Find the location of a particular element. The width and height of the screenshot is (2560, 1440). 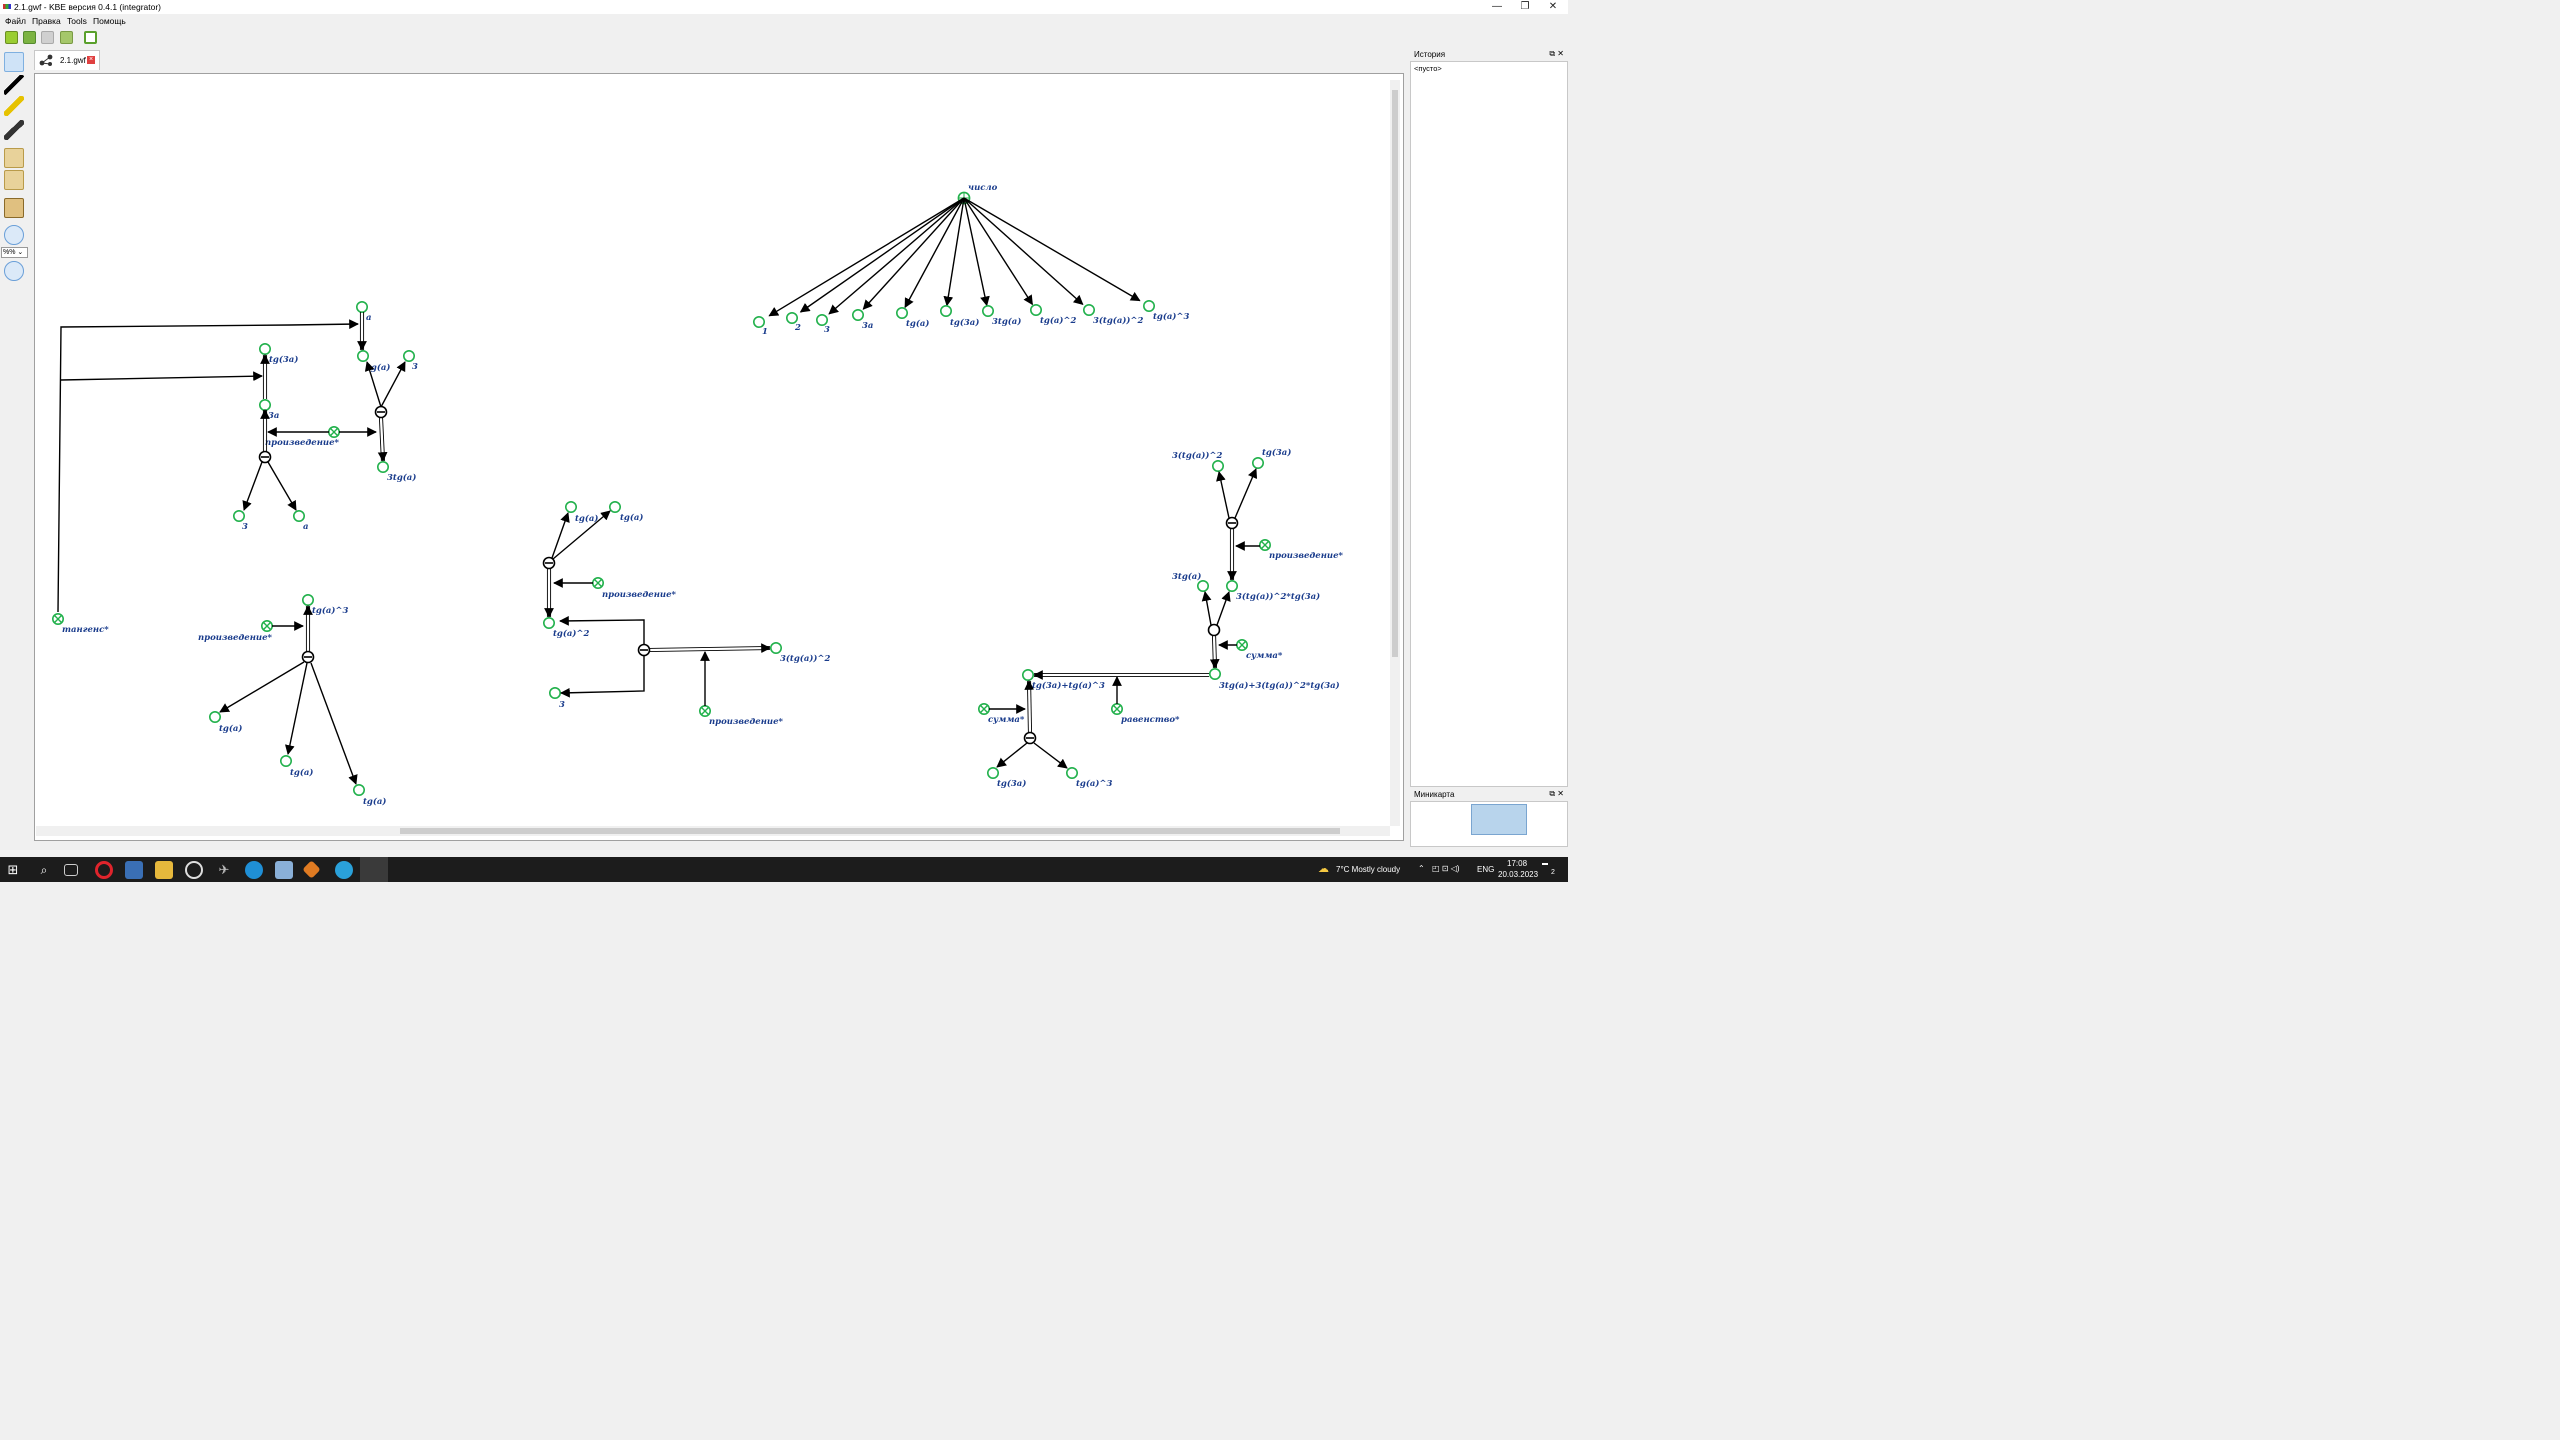

minimap-title: Миникарта is located at coordinates (1434, 794).